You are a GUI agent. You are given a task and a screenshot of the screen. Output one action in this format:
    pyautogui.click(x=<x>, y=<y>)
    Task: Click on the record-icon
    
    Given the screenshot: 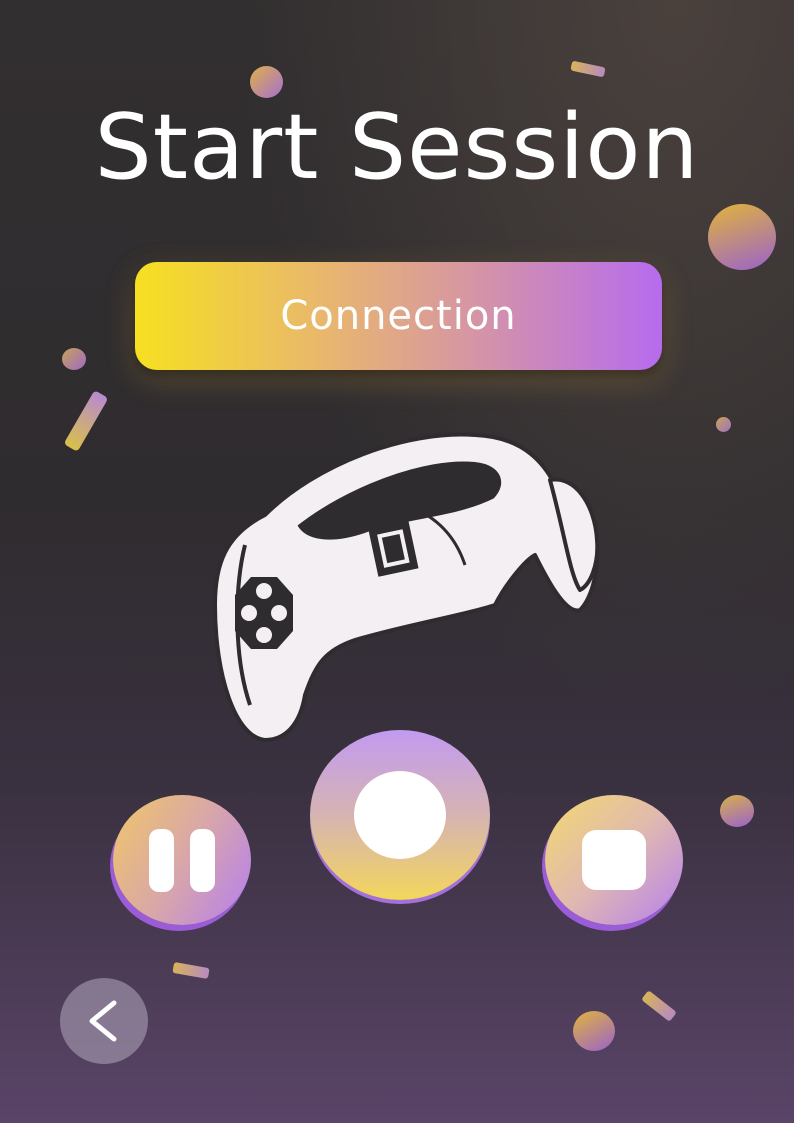 What is the action you would take?
    pyautogui.click(x=400, y=815)
    